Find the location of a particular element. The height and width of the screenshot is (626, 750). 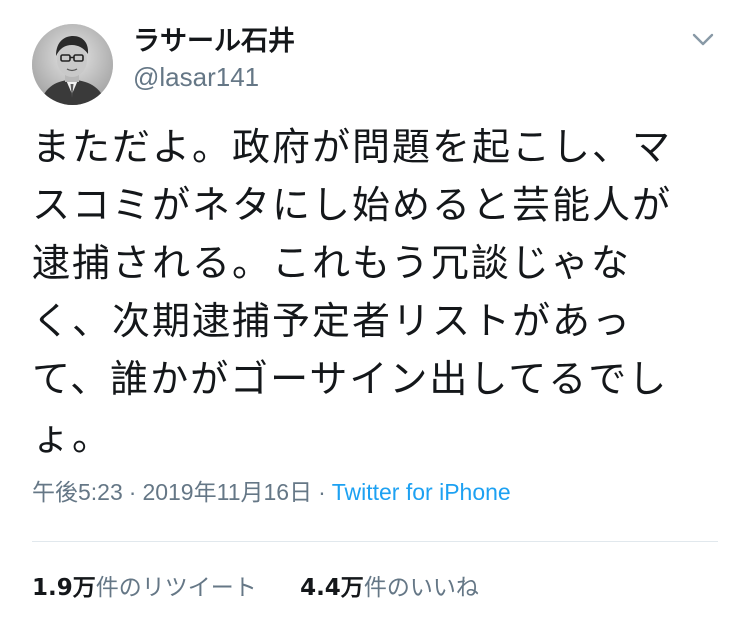

tweet-source-link: Twitter for iPhone is located at coordinates (421, 492).